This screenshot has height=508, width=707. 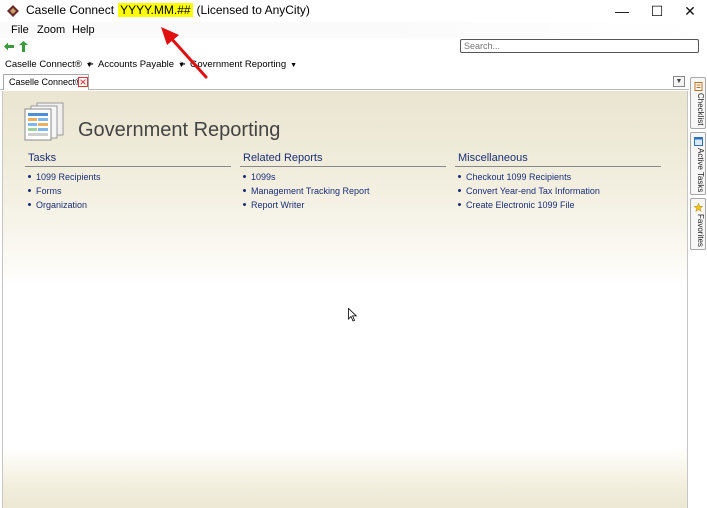 What do you see at coordinates (9, 46) in the screenshot?
I see `back-arrow-icon` at bounding box center [9, 46].